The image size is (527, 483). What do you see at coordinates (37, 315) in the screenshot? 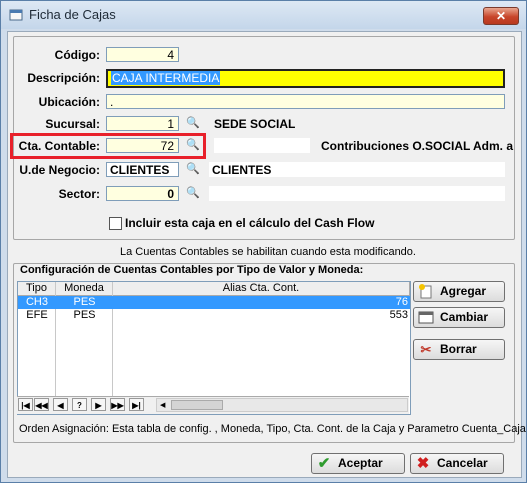
I see `cell-tipo: EFE` at bounding box center [37, 315].